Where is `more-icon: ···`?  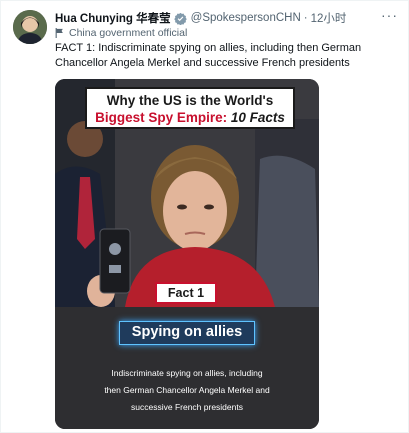 more-icon: ··· is located at coordinates (389, 15).